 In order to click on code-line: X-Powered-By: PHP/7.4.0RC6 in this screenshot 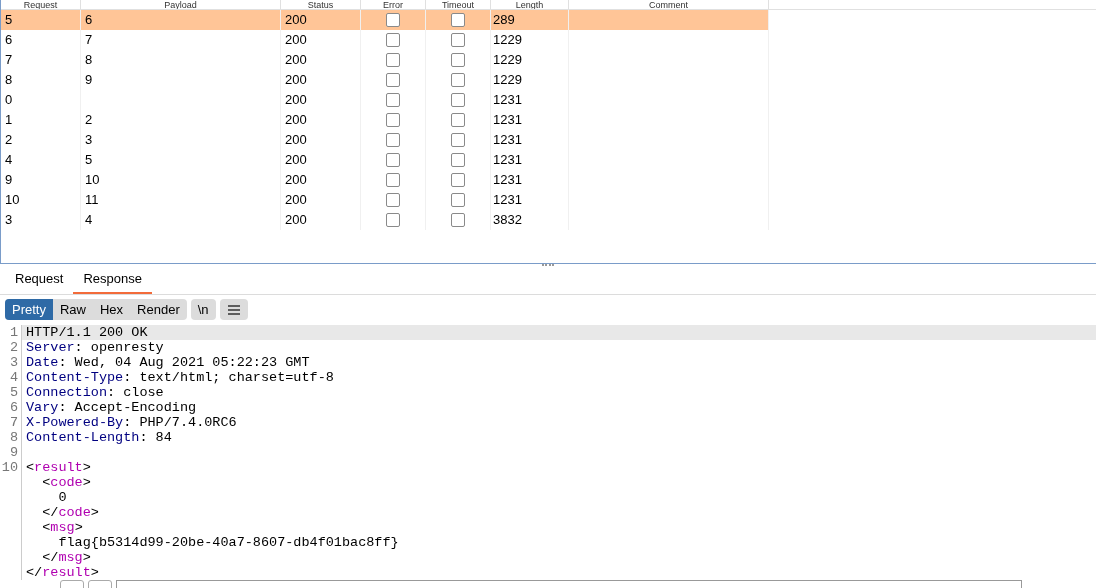, I will do `click(131, 422)`.